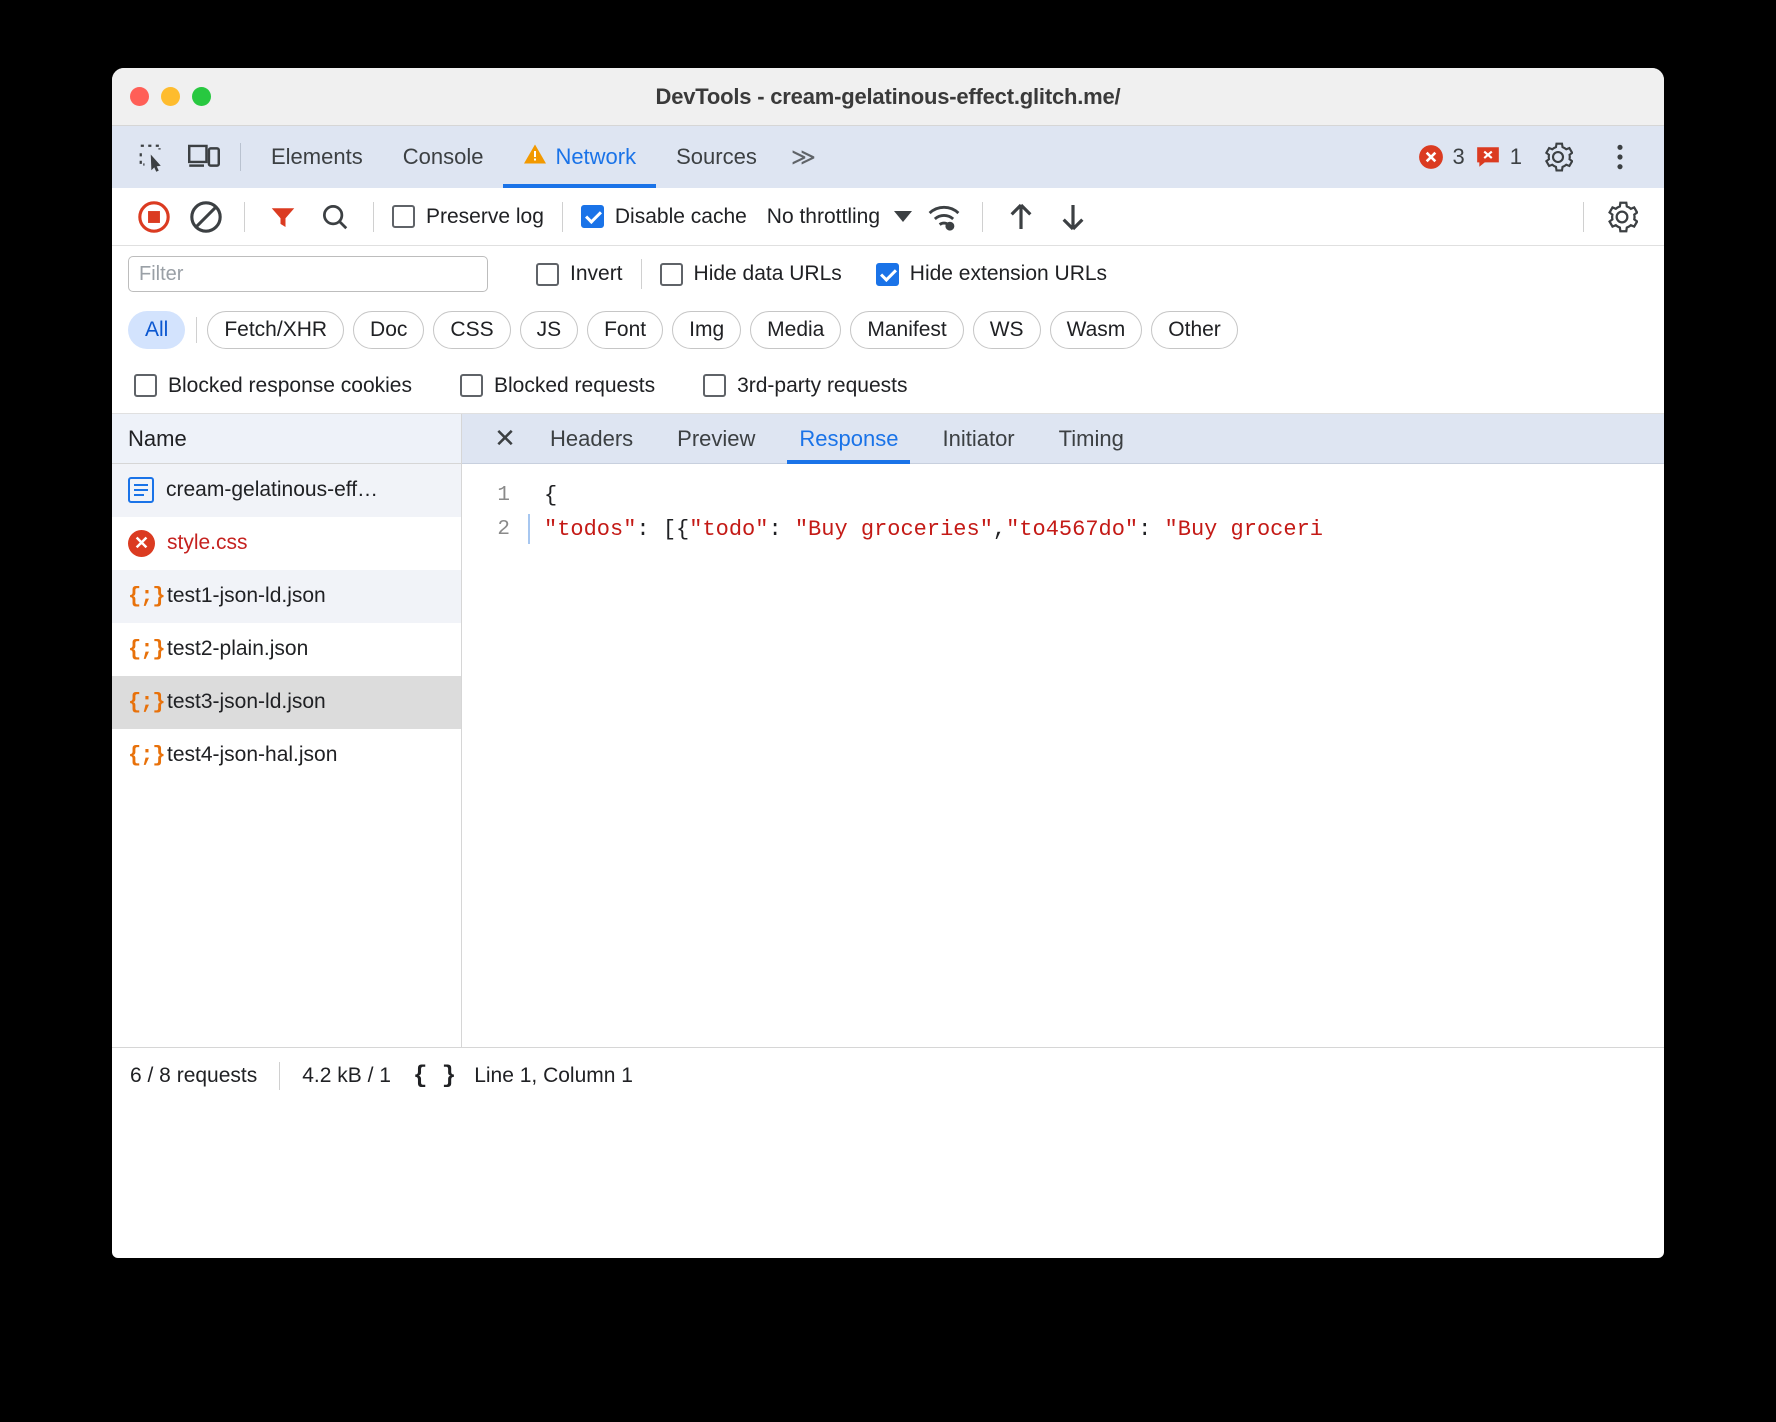 Image resolution: width=1776 pixels, height=1422 pixels. Describe the element at coordinates (308, 274) in the screenshot. I see `filter-input` at that location.